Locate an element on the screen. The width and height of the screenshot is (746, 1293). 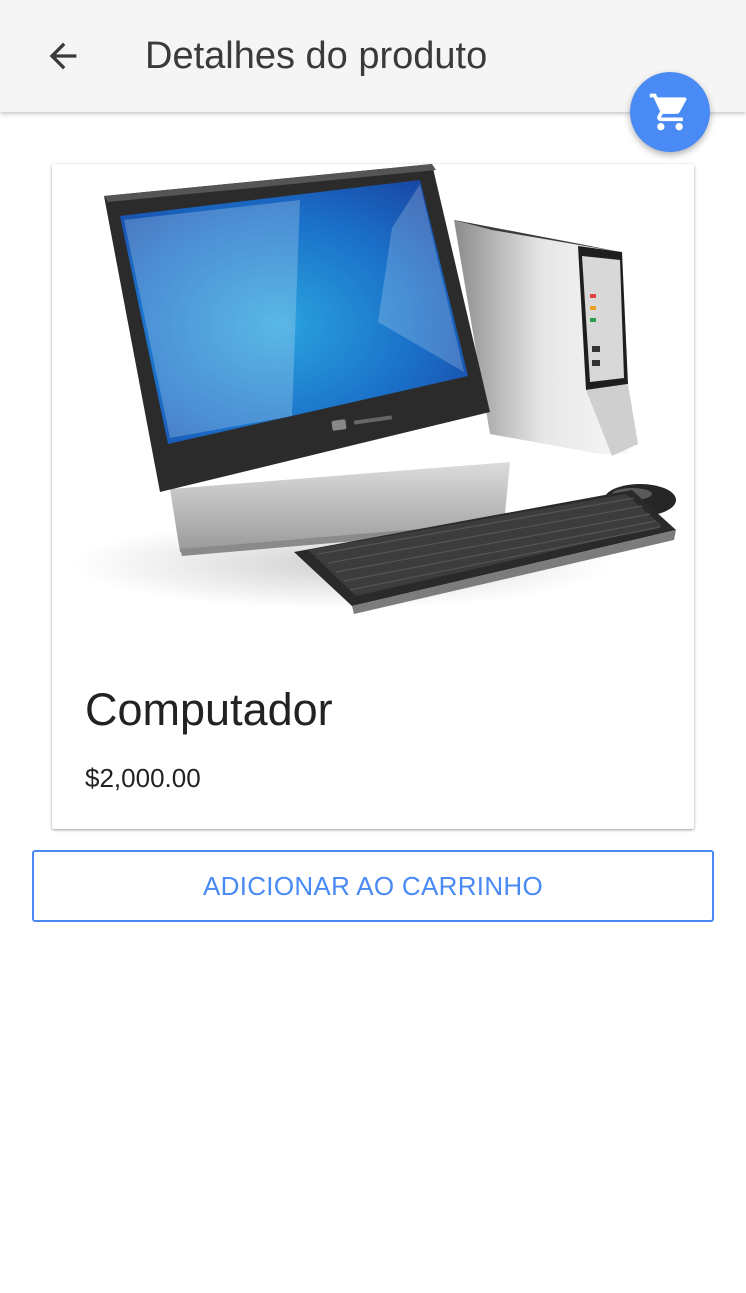
cart-fab-button is located at coordinates (670, 112).